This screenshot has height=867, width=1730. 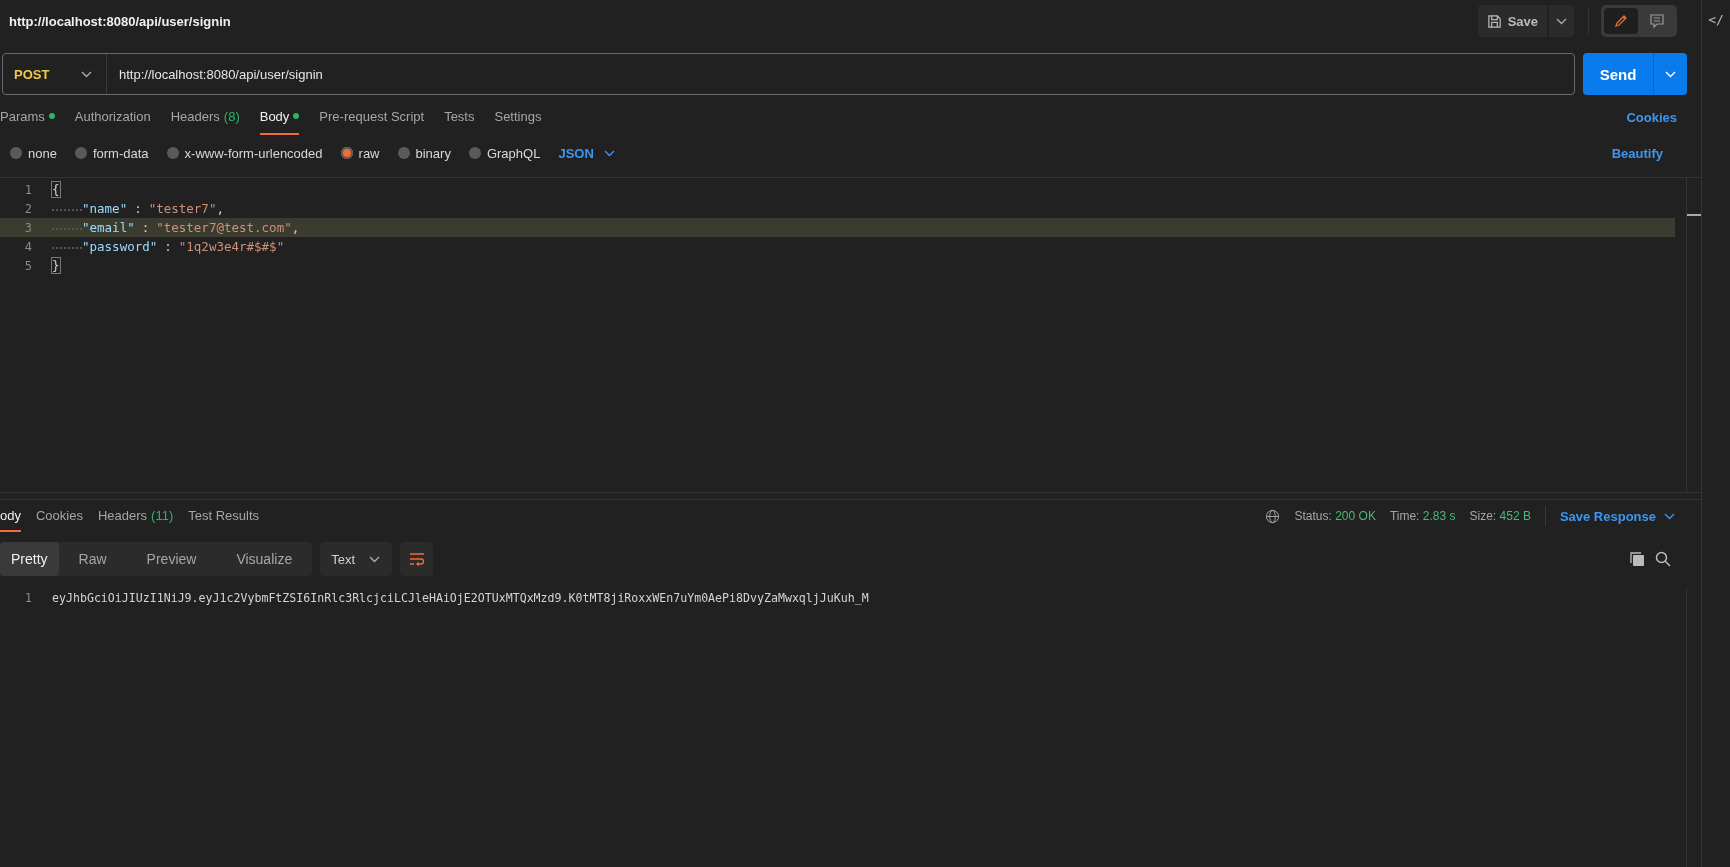 What do you see at coordinates (205, 117) in the screenshot?
I see `request-tab: Headers (8)` at bounding box center [205, 117].